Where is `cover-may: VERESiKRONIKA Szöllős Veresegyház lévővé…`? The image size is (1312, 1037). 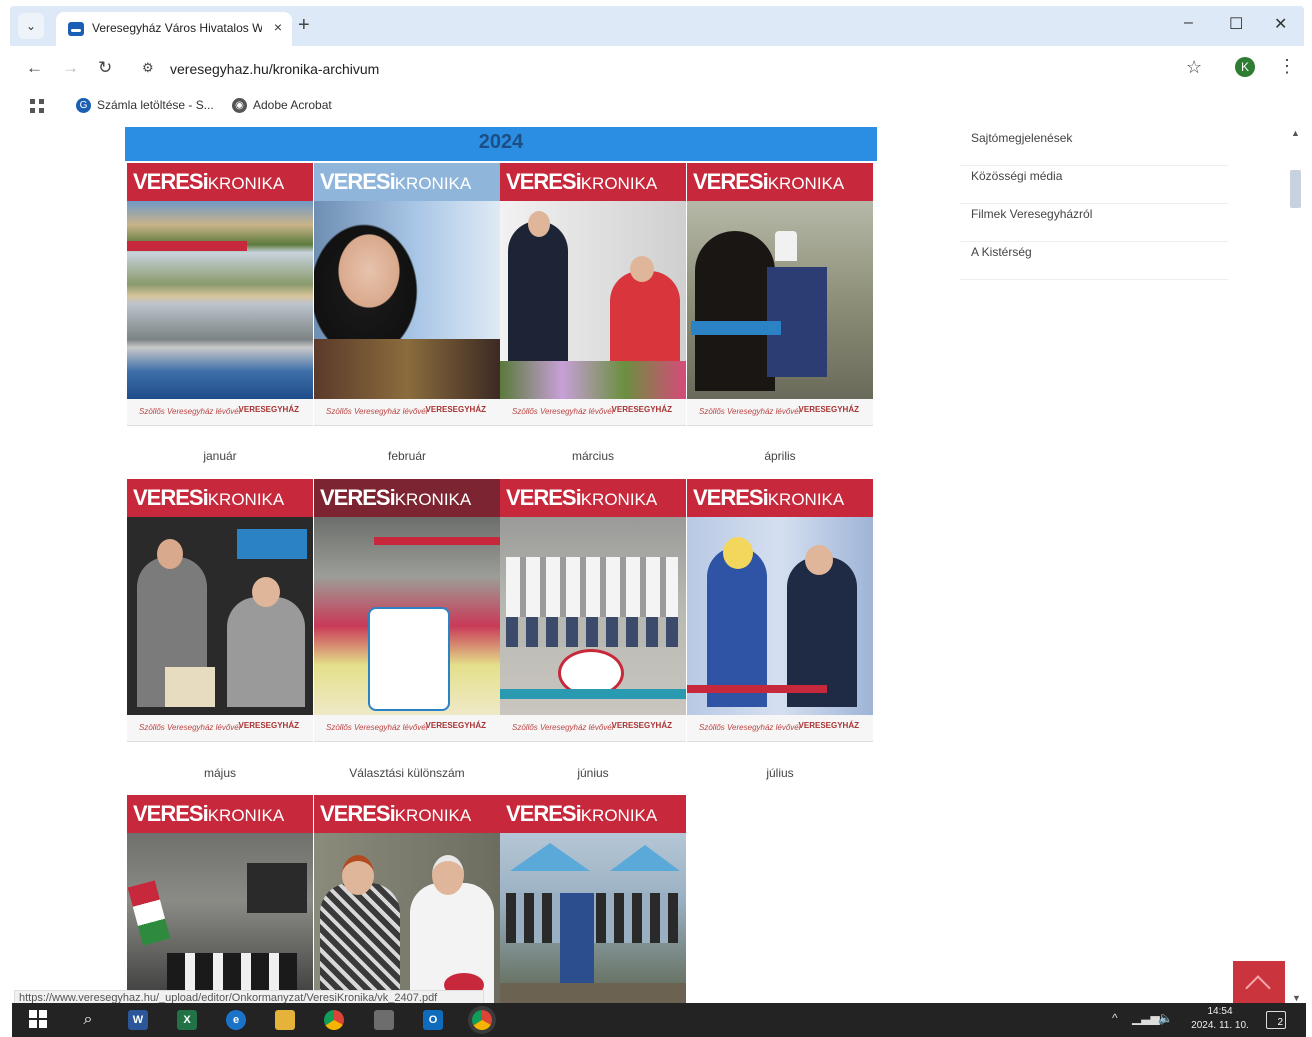
cover-may: VERESiKRONIKA Szöllős Veresegyház lévővé… is located at coordinates (220, 610).